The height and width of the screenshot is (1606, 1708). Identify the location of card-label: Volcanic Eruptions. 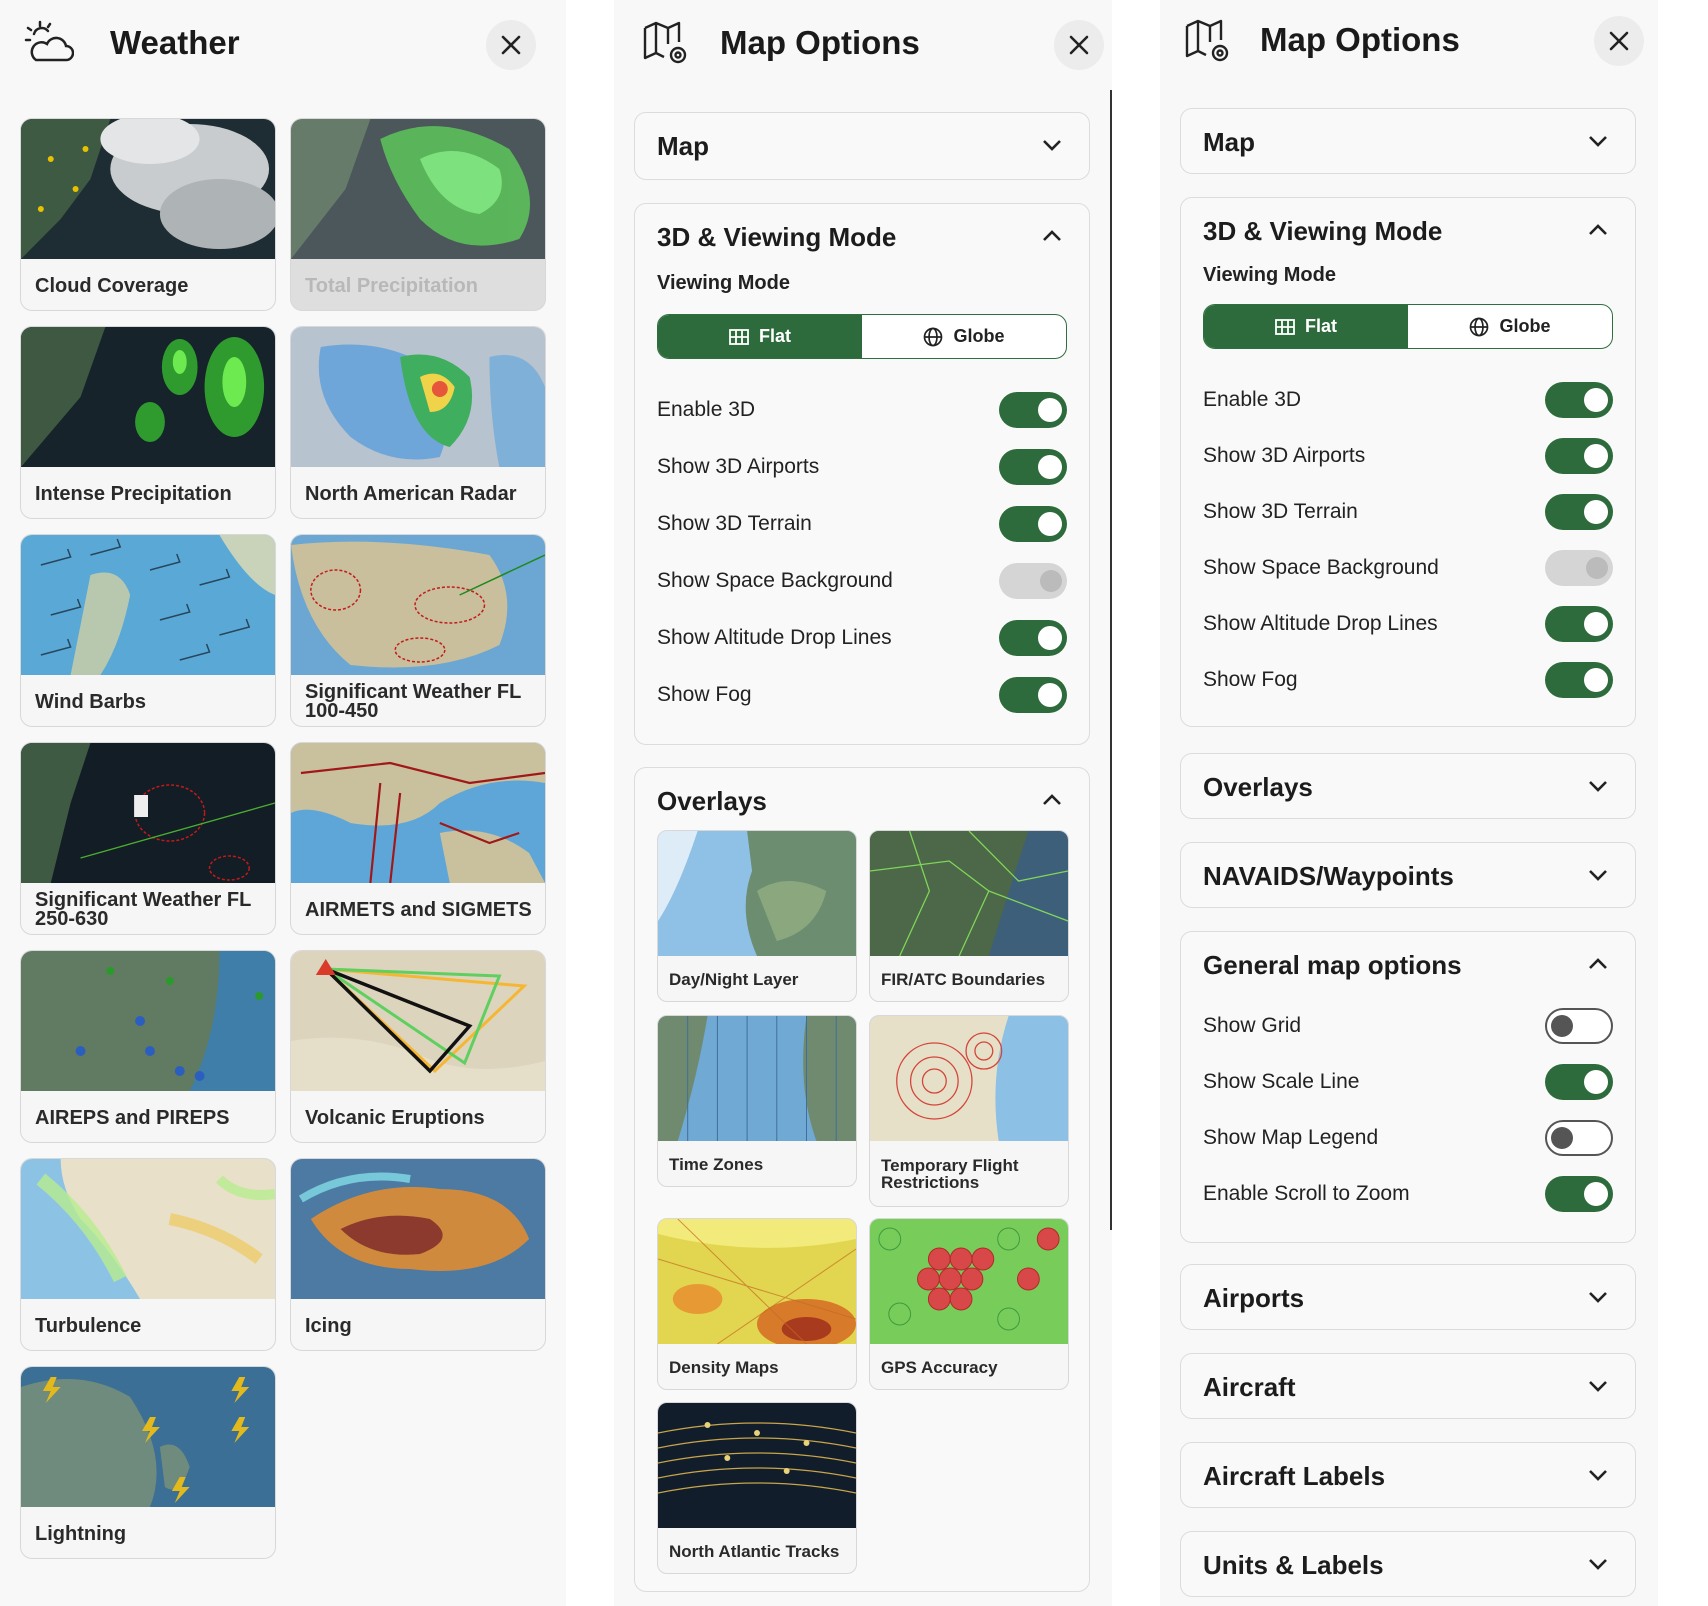
(395, 1117).